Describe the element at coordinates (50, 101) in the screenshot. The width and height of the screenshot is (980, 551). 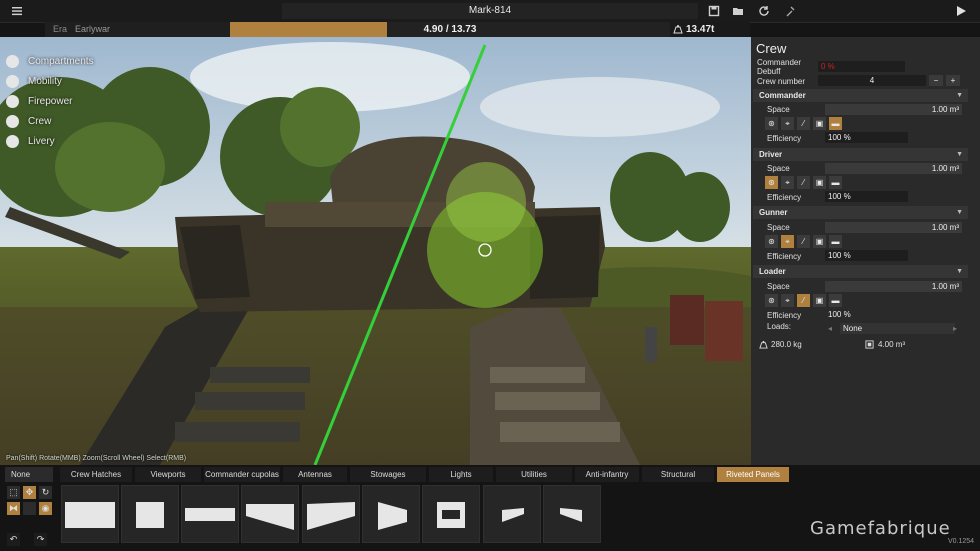
I see `menu-firepower-label: Firepower` at that location.